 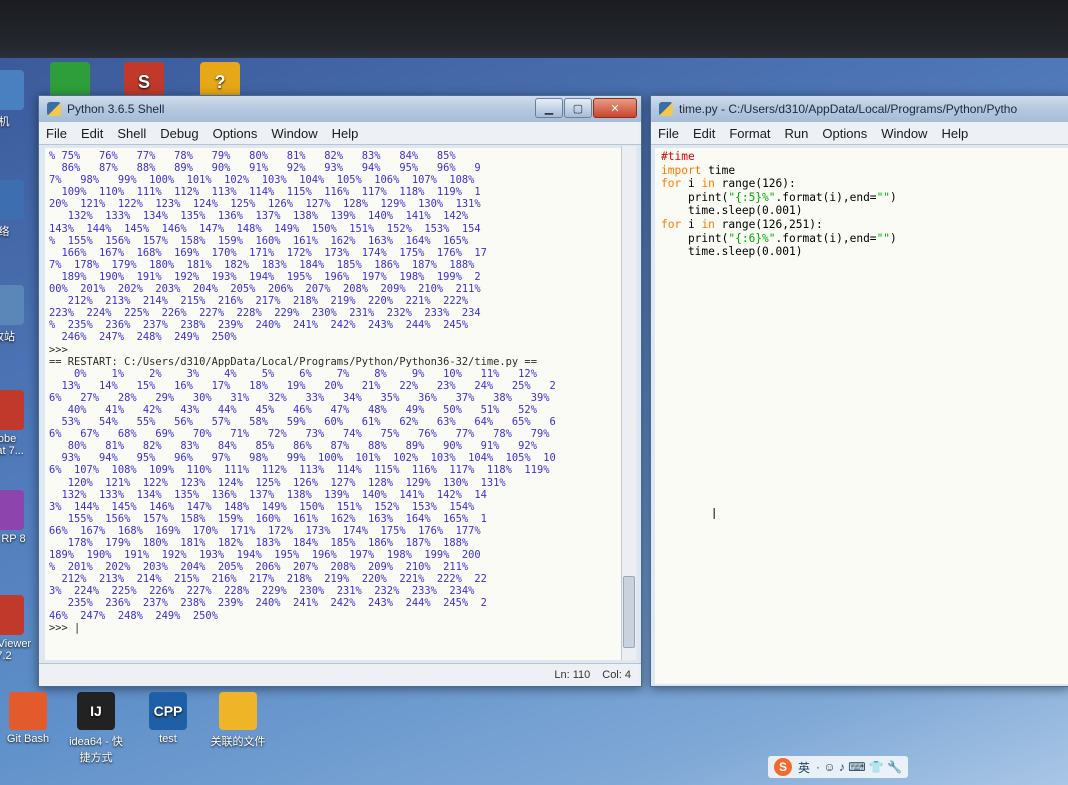 I want to click on desktop-icon-left: 收站, so click(x=18, y=314).